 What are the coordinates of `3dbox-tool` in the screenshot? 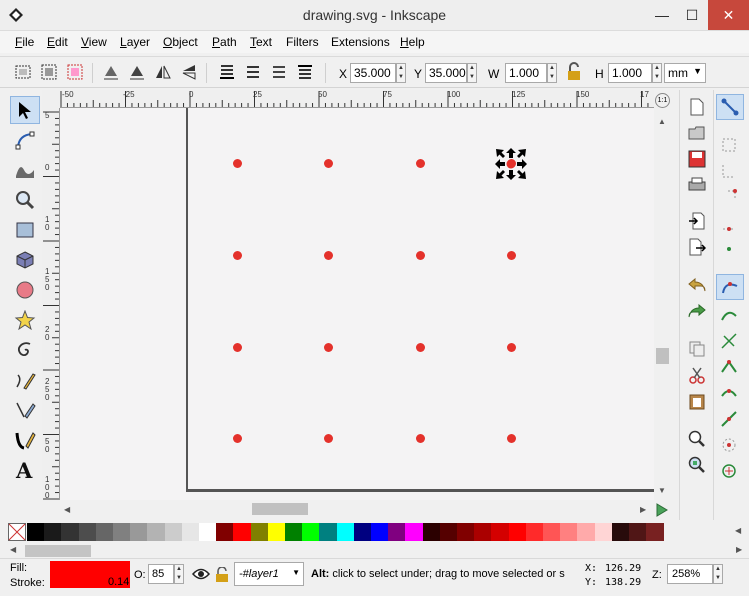 It's located at (25, 260).